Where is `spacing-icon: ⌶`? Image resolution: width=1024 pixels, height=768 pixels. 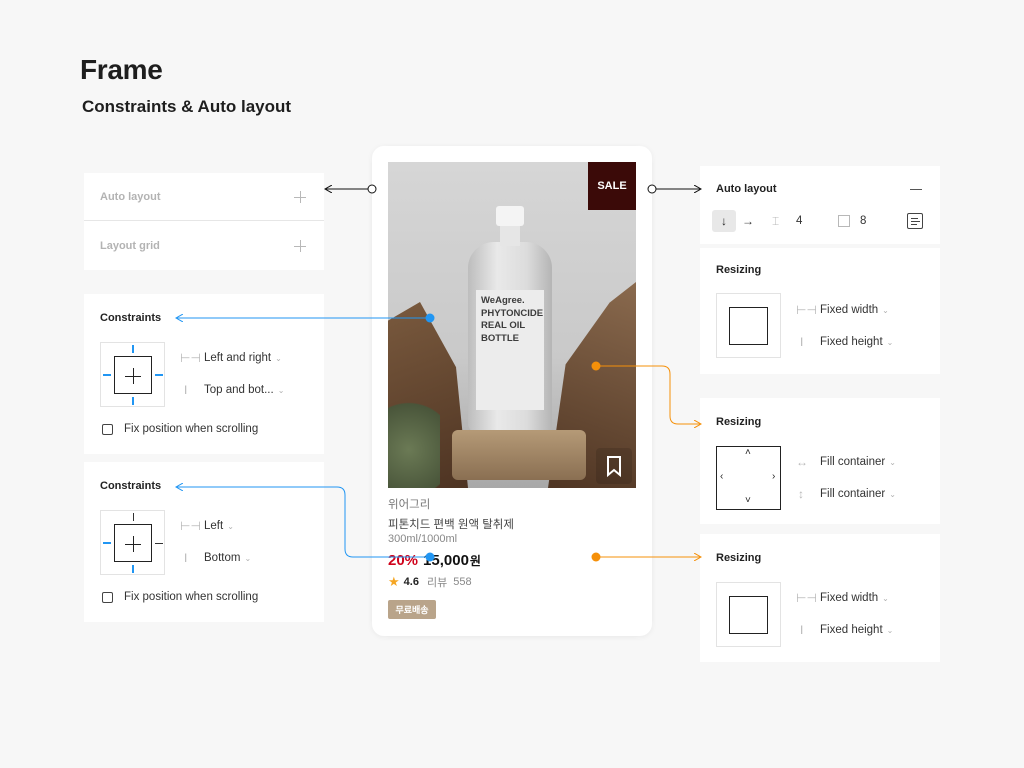
spacing-icon: ⌶ is located at coordinates (776, 221).